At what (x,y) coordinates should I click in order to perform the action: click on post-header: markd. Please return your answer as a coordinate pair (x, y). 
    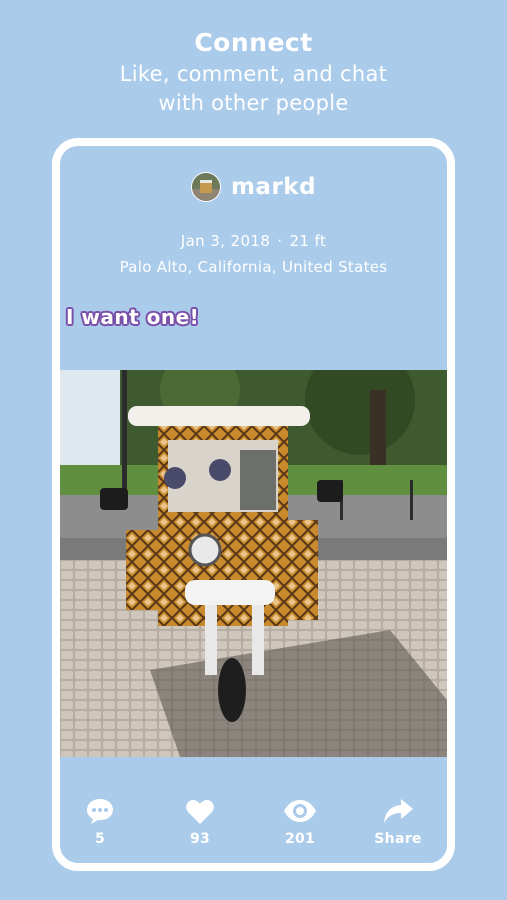
    Looking at the image, I should click on (253, 187).